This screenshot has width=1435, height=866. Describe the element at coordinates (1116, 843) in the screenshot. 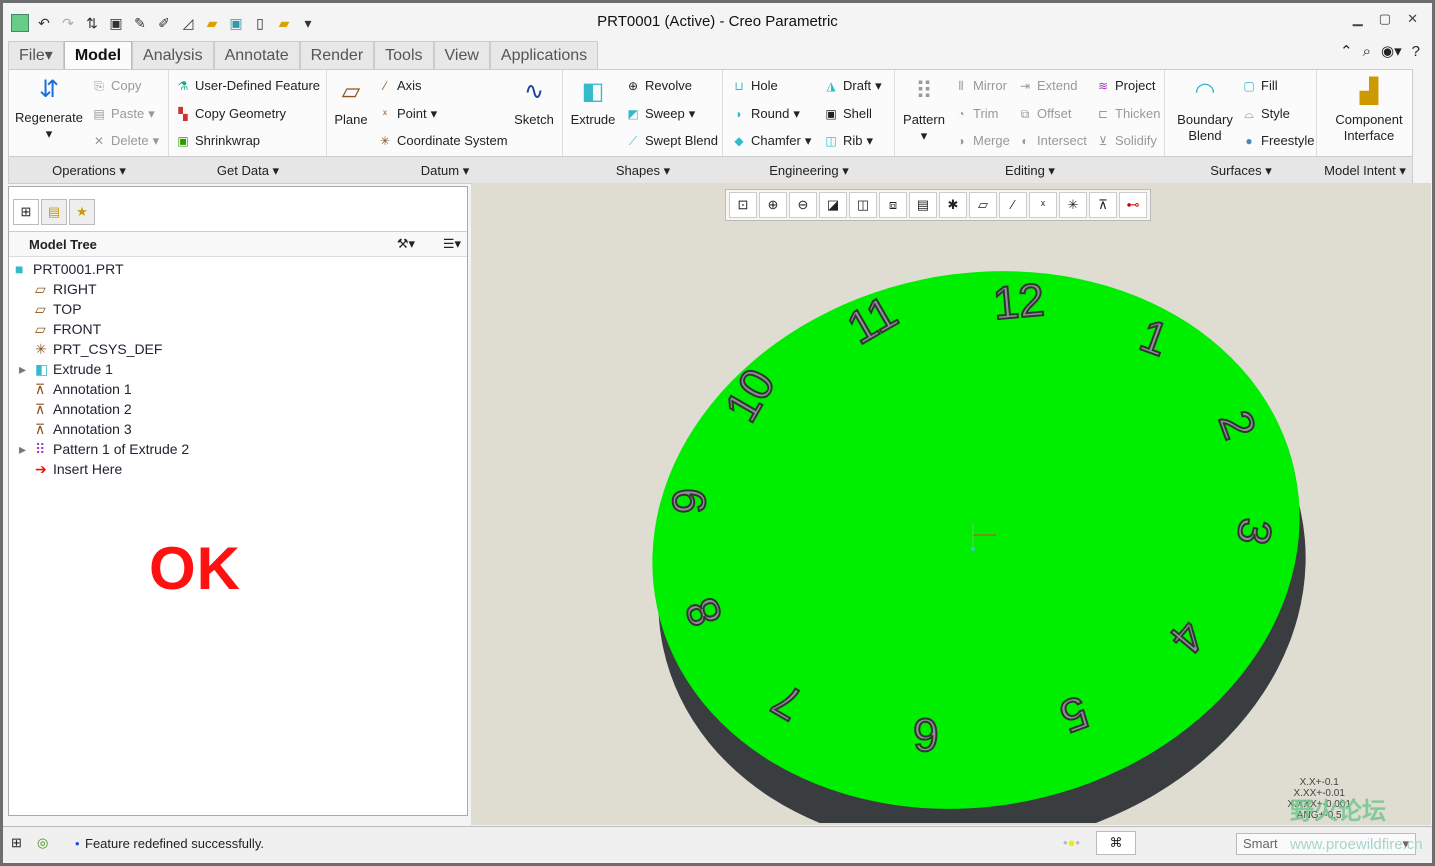

I see `find-icon: ⌘` at that location.